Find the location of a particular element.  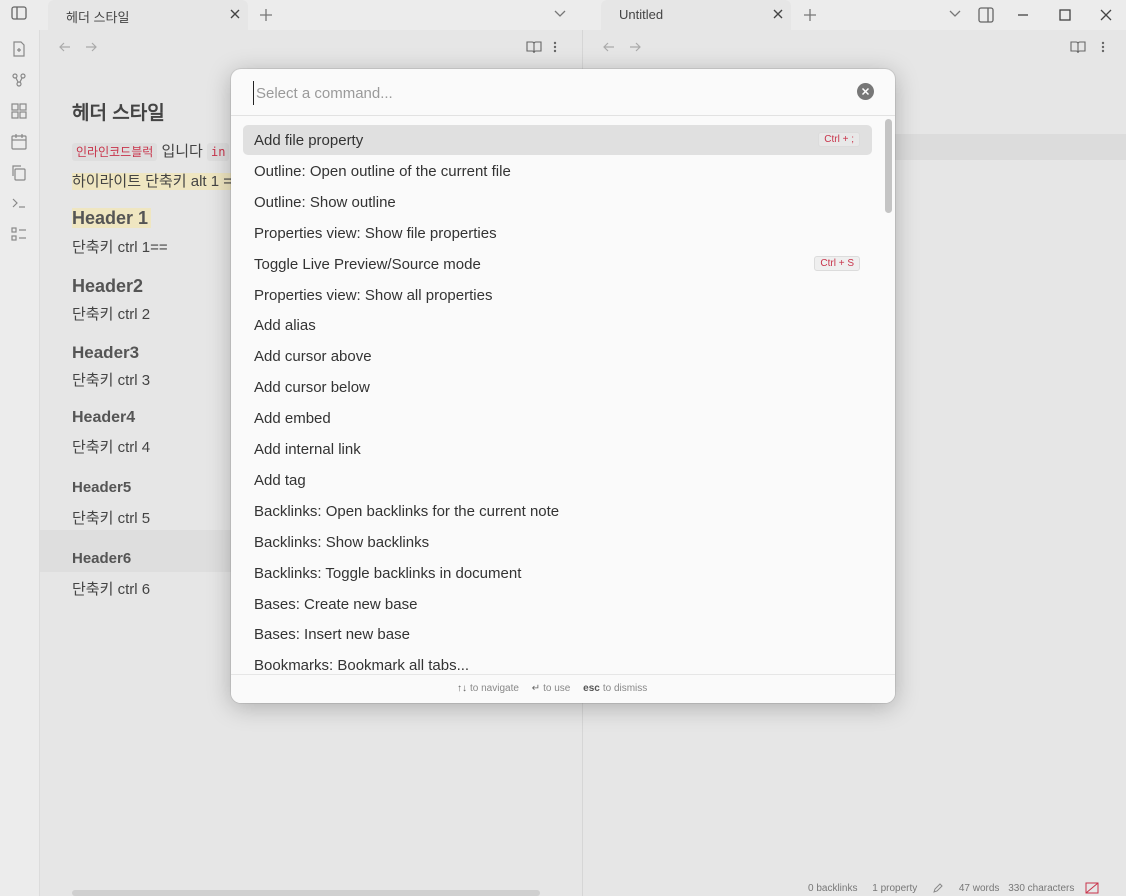

command-label: Add cursor above is located at coordinates (313, 356).